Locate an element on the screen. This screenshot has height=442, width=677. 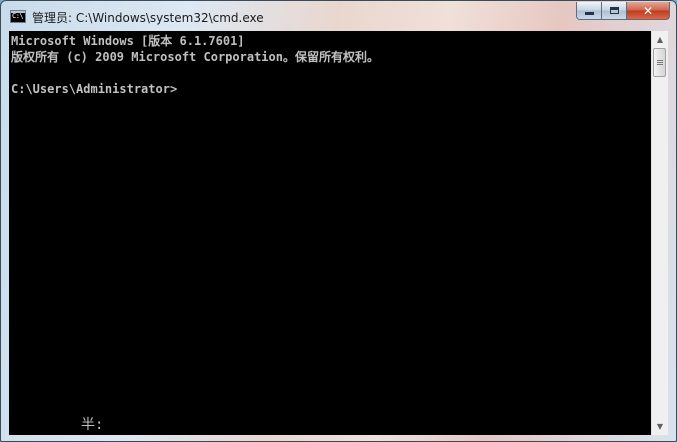
close-button: ✕ is located at coordinates (648, 11).